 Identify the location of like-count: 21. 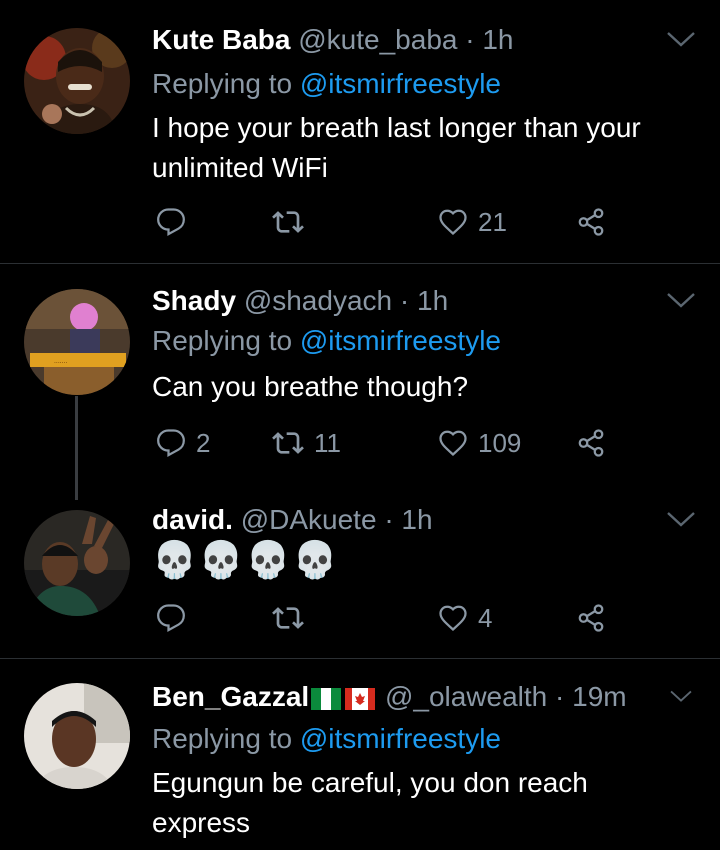
(492, 221).